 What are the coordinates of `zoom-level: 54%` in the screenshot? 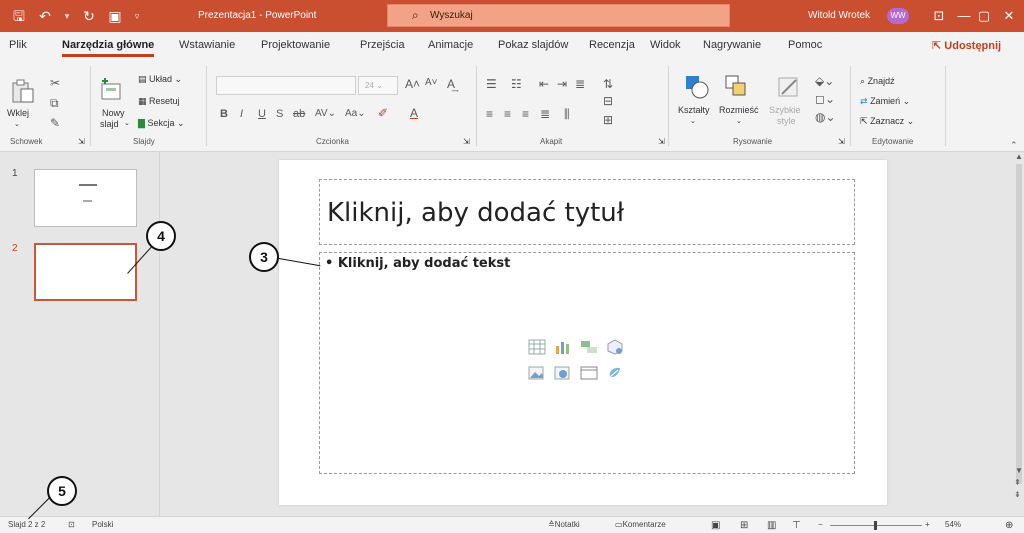 It's located at (953, 524).